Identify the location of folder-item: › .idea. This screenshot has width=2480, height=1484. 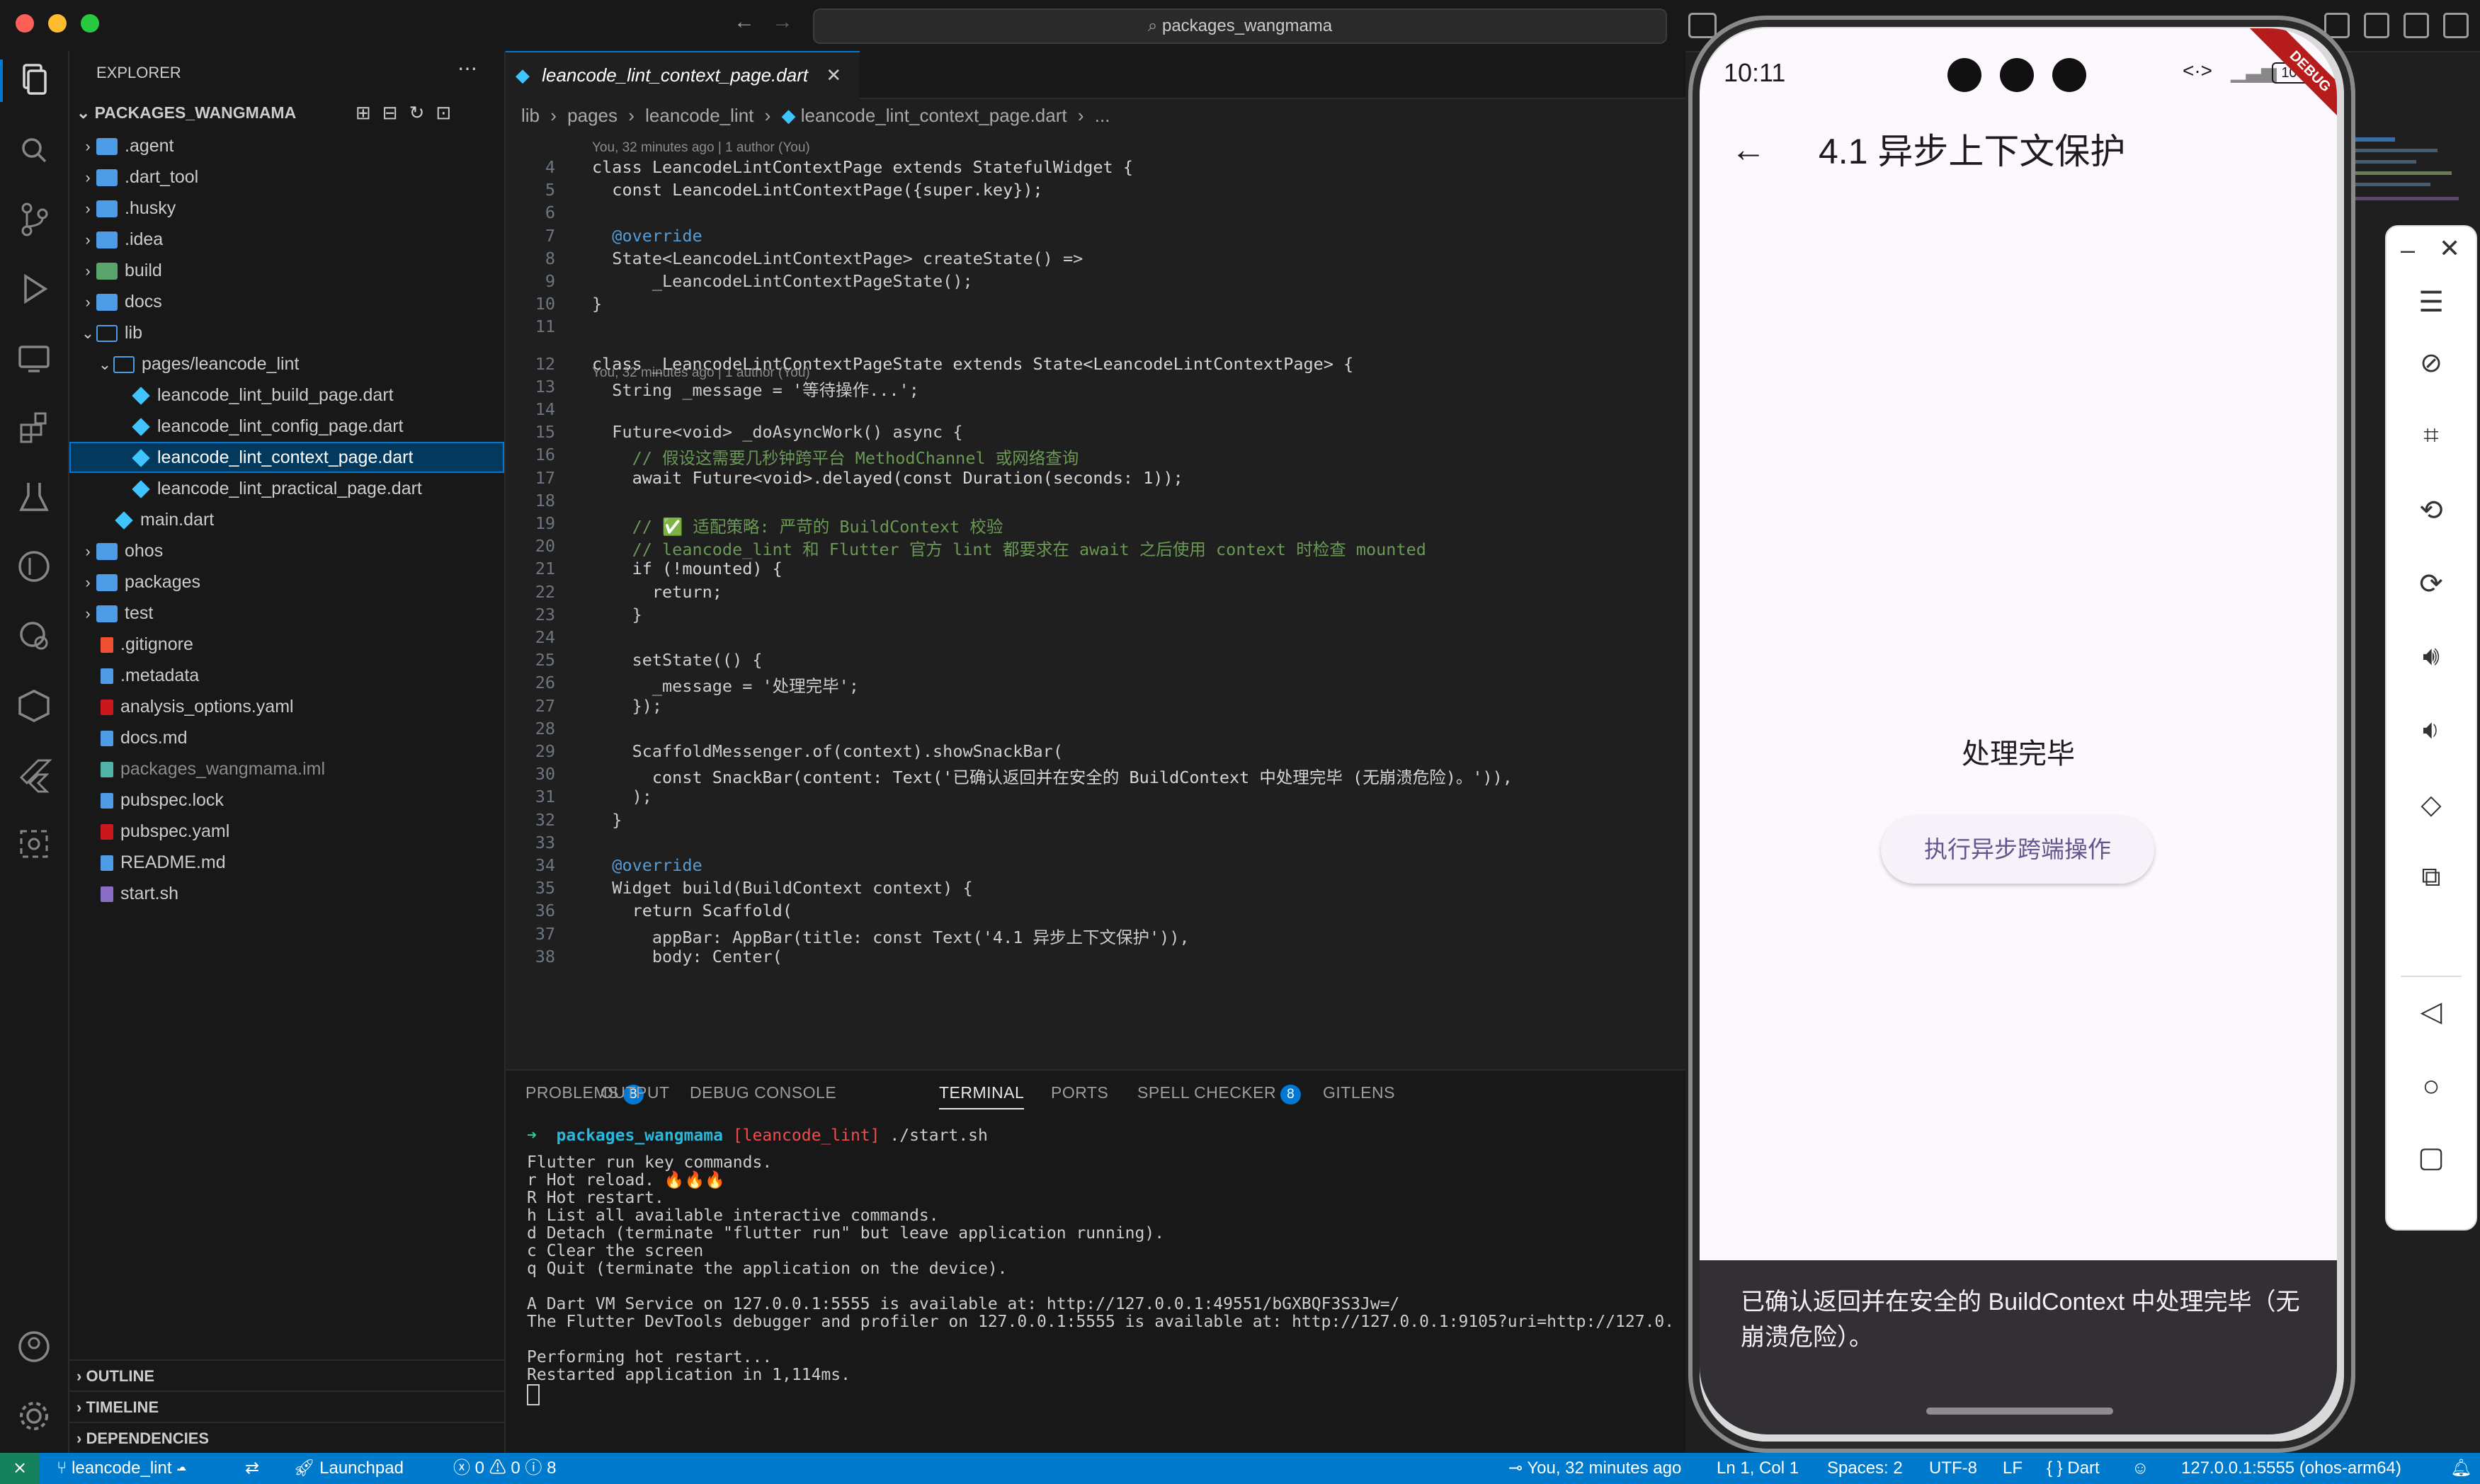
(286, 239).